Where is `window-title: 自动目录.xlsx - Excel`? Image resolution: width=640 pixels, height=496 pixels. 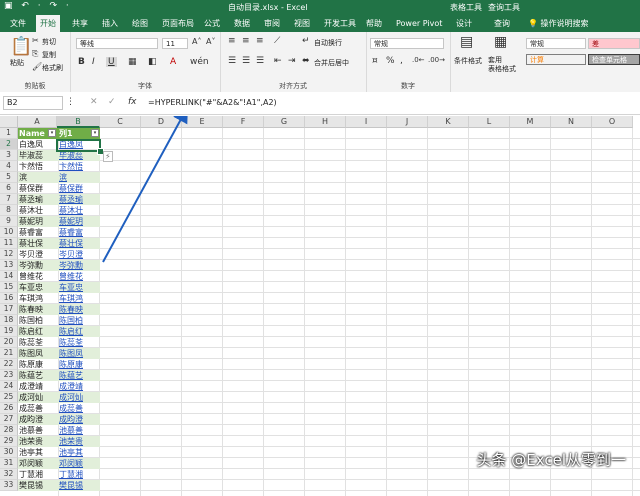 window-title: 自动目录.xlsx - Excel is located at coordinates (268, 7).